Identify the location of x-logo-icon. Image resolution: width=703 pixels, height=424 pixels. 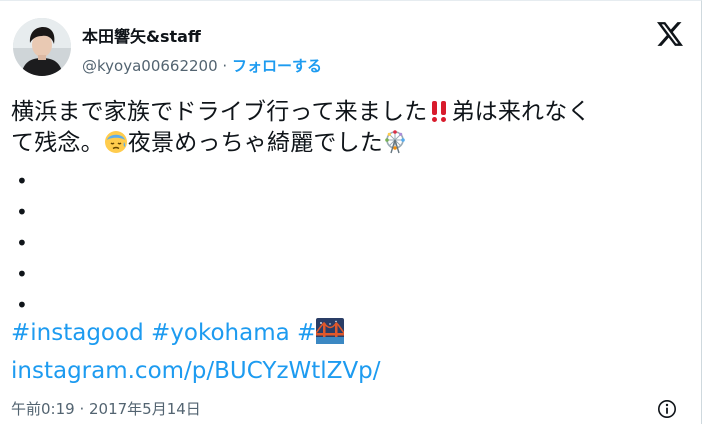
(670, 34).